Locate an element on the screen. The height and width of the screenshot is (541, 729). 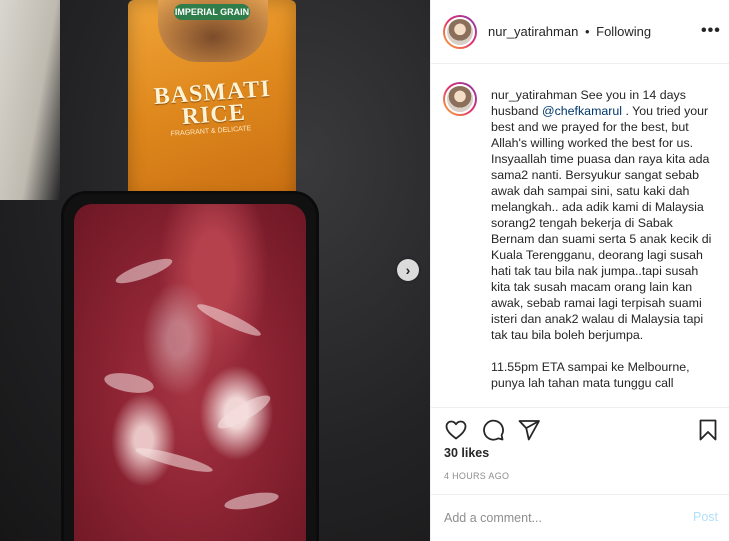
mention-link: @chefkamarul is located at coordinates (582, 111).